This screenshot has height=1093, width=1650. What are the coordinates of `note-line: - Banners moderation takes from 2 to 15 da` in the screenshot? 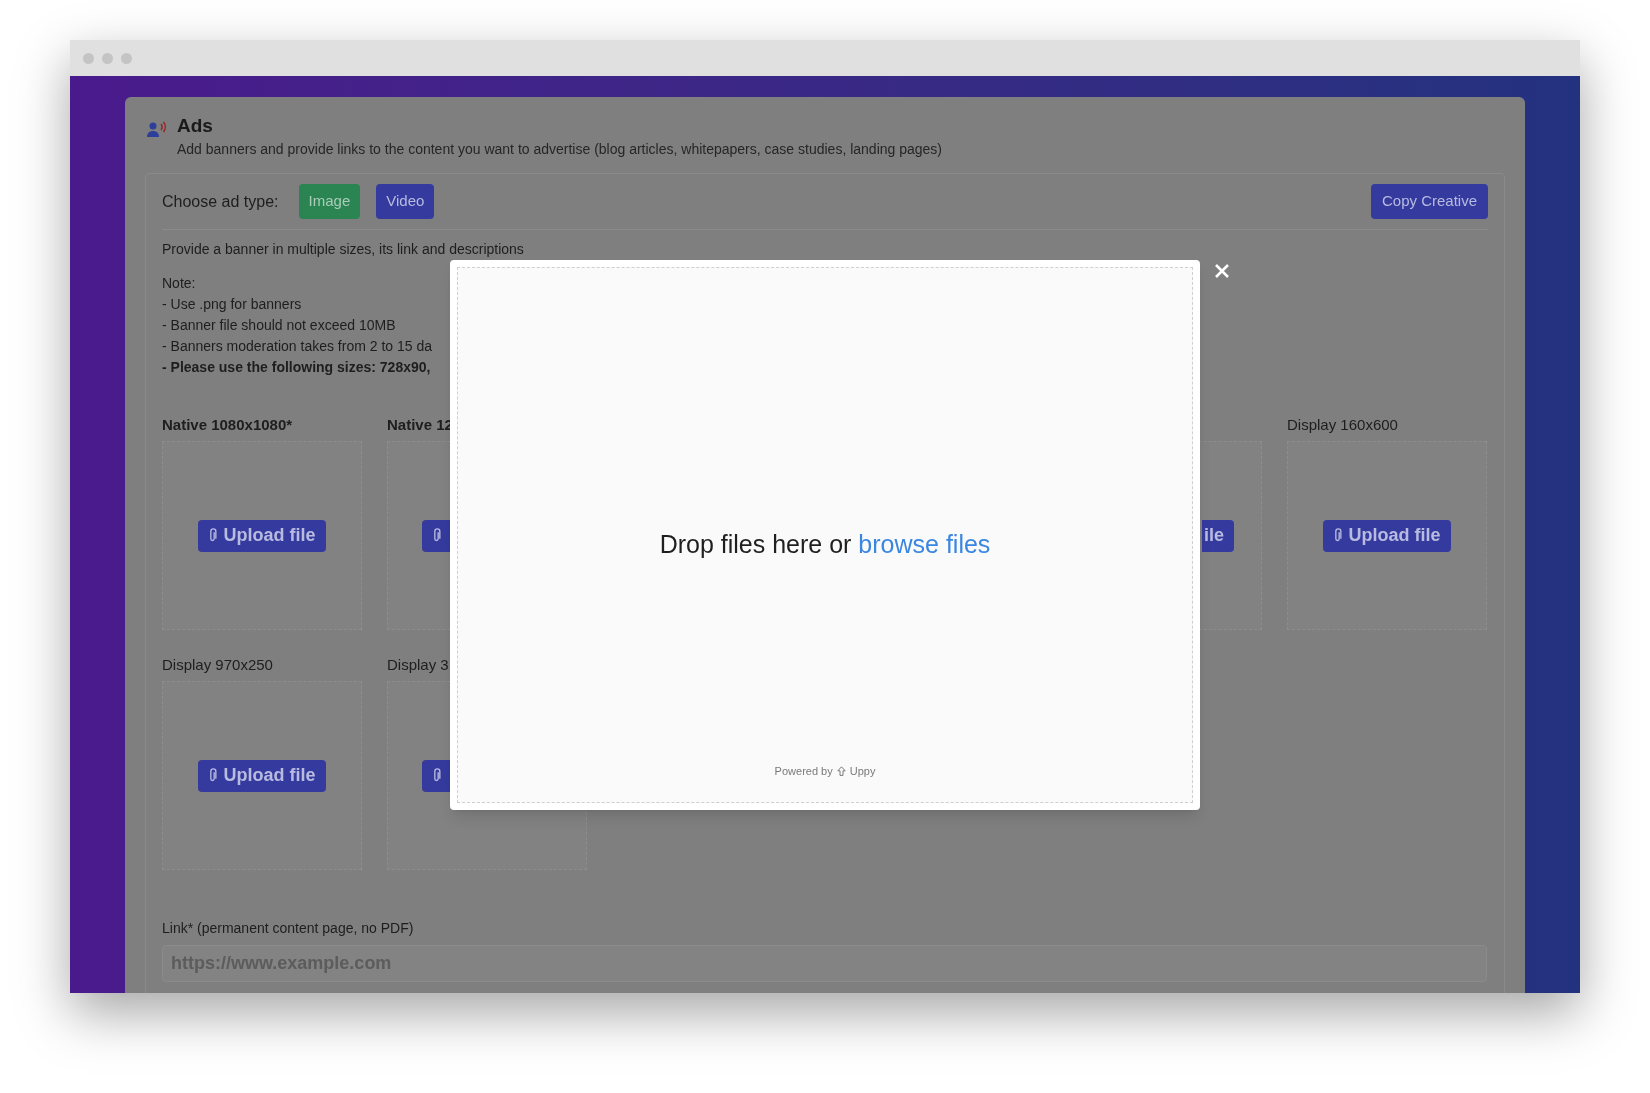 It's located at (297, 346).